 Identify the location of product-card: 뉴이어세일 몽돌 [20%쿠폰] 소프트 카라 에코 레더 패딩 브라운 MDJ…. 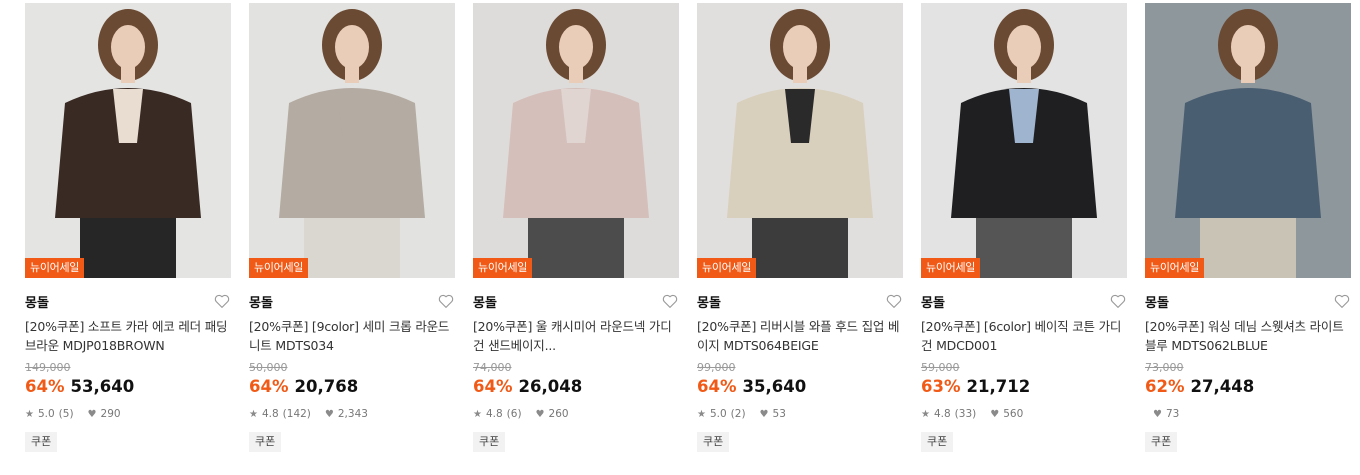
(128, 227).